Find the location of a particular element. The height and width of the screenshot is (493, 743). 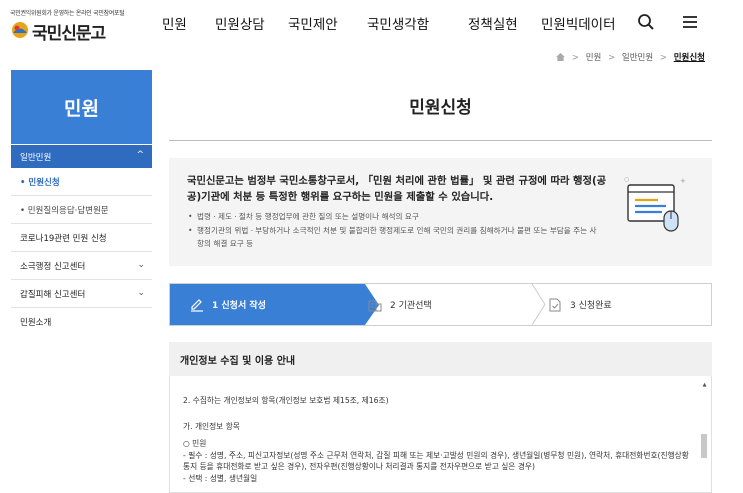

breadcrumb-item-general: 일반민원 is located at coordinates (637, 58).